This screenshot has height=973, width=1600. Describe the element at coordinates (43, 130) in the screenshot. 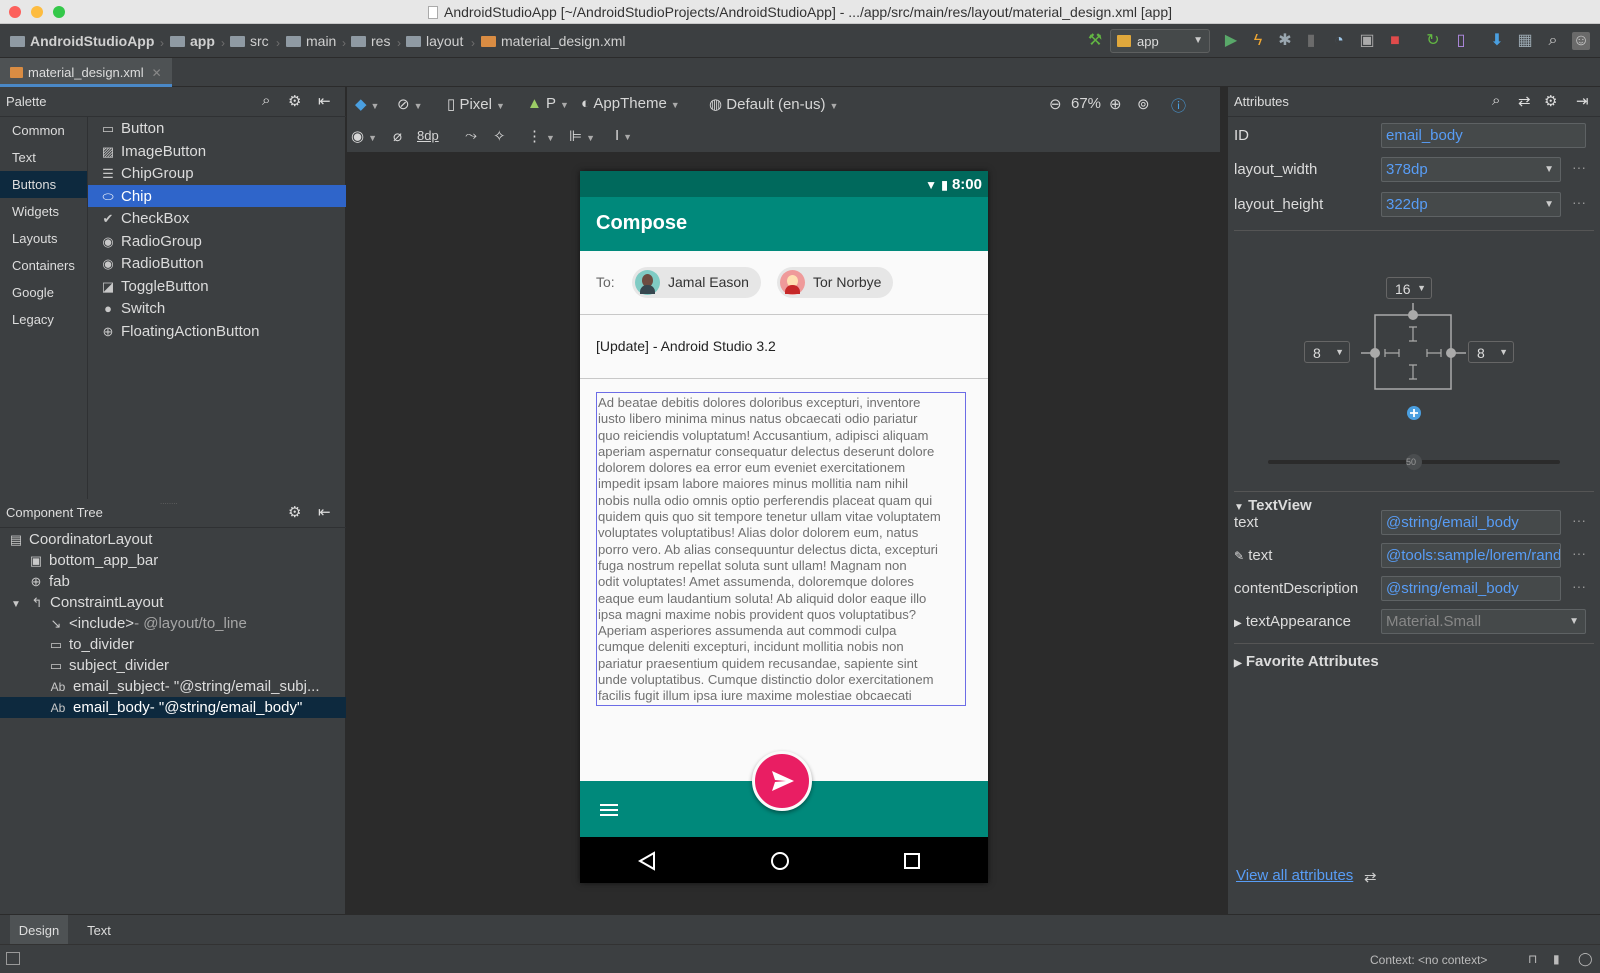

I see `palette-category-common: Common` at that location.